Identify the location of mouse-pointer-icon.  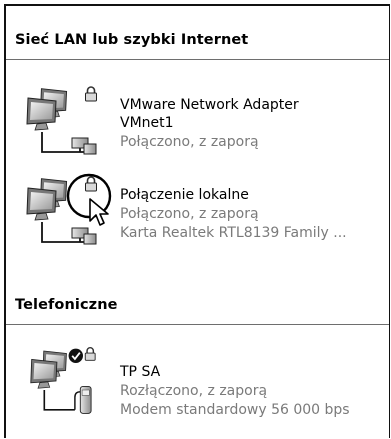
(99, 212).